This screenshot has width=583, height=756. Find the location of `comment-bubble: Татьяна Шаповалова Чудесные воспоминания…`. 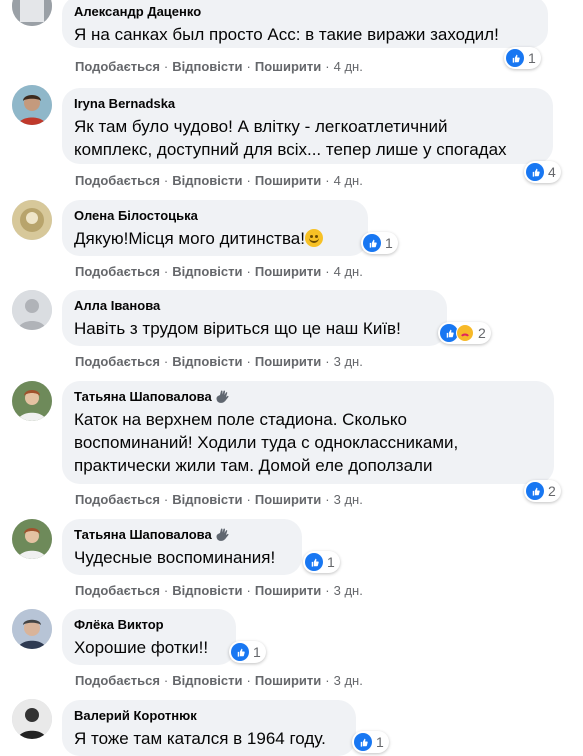

comment-bubble: Татьяна Шаповалова Чудесные воспоминания… is located at coordinates (182, 547).